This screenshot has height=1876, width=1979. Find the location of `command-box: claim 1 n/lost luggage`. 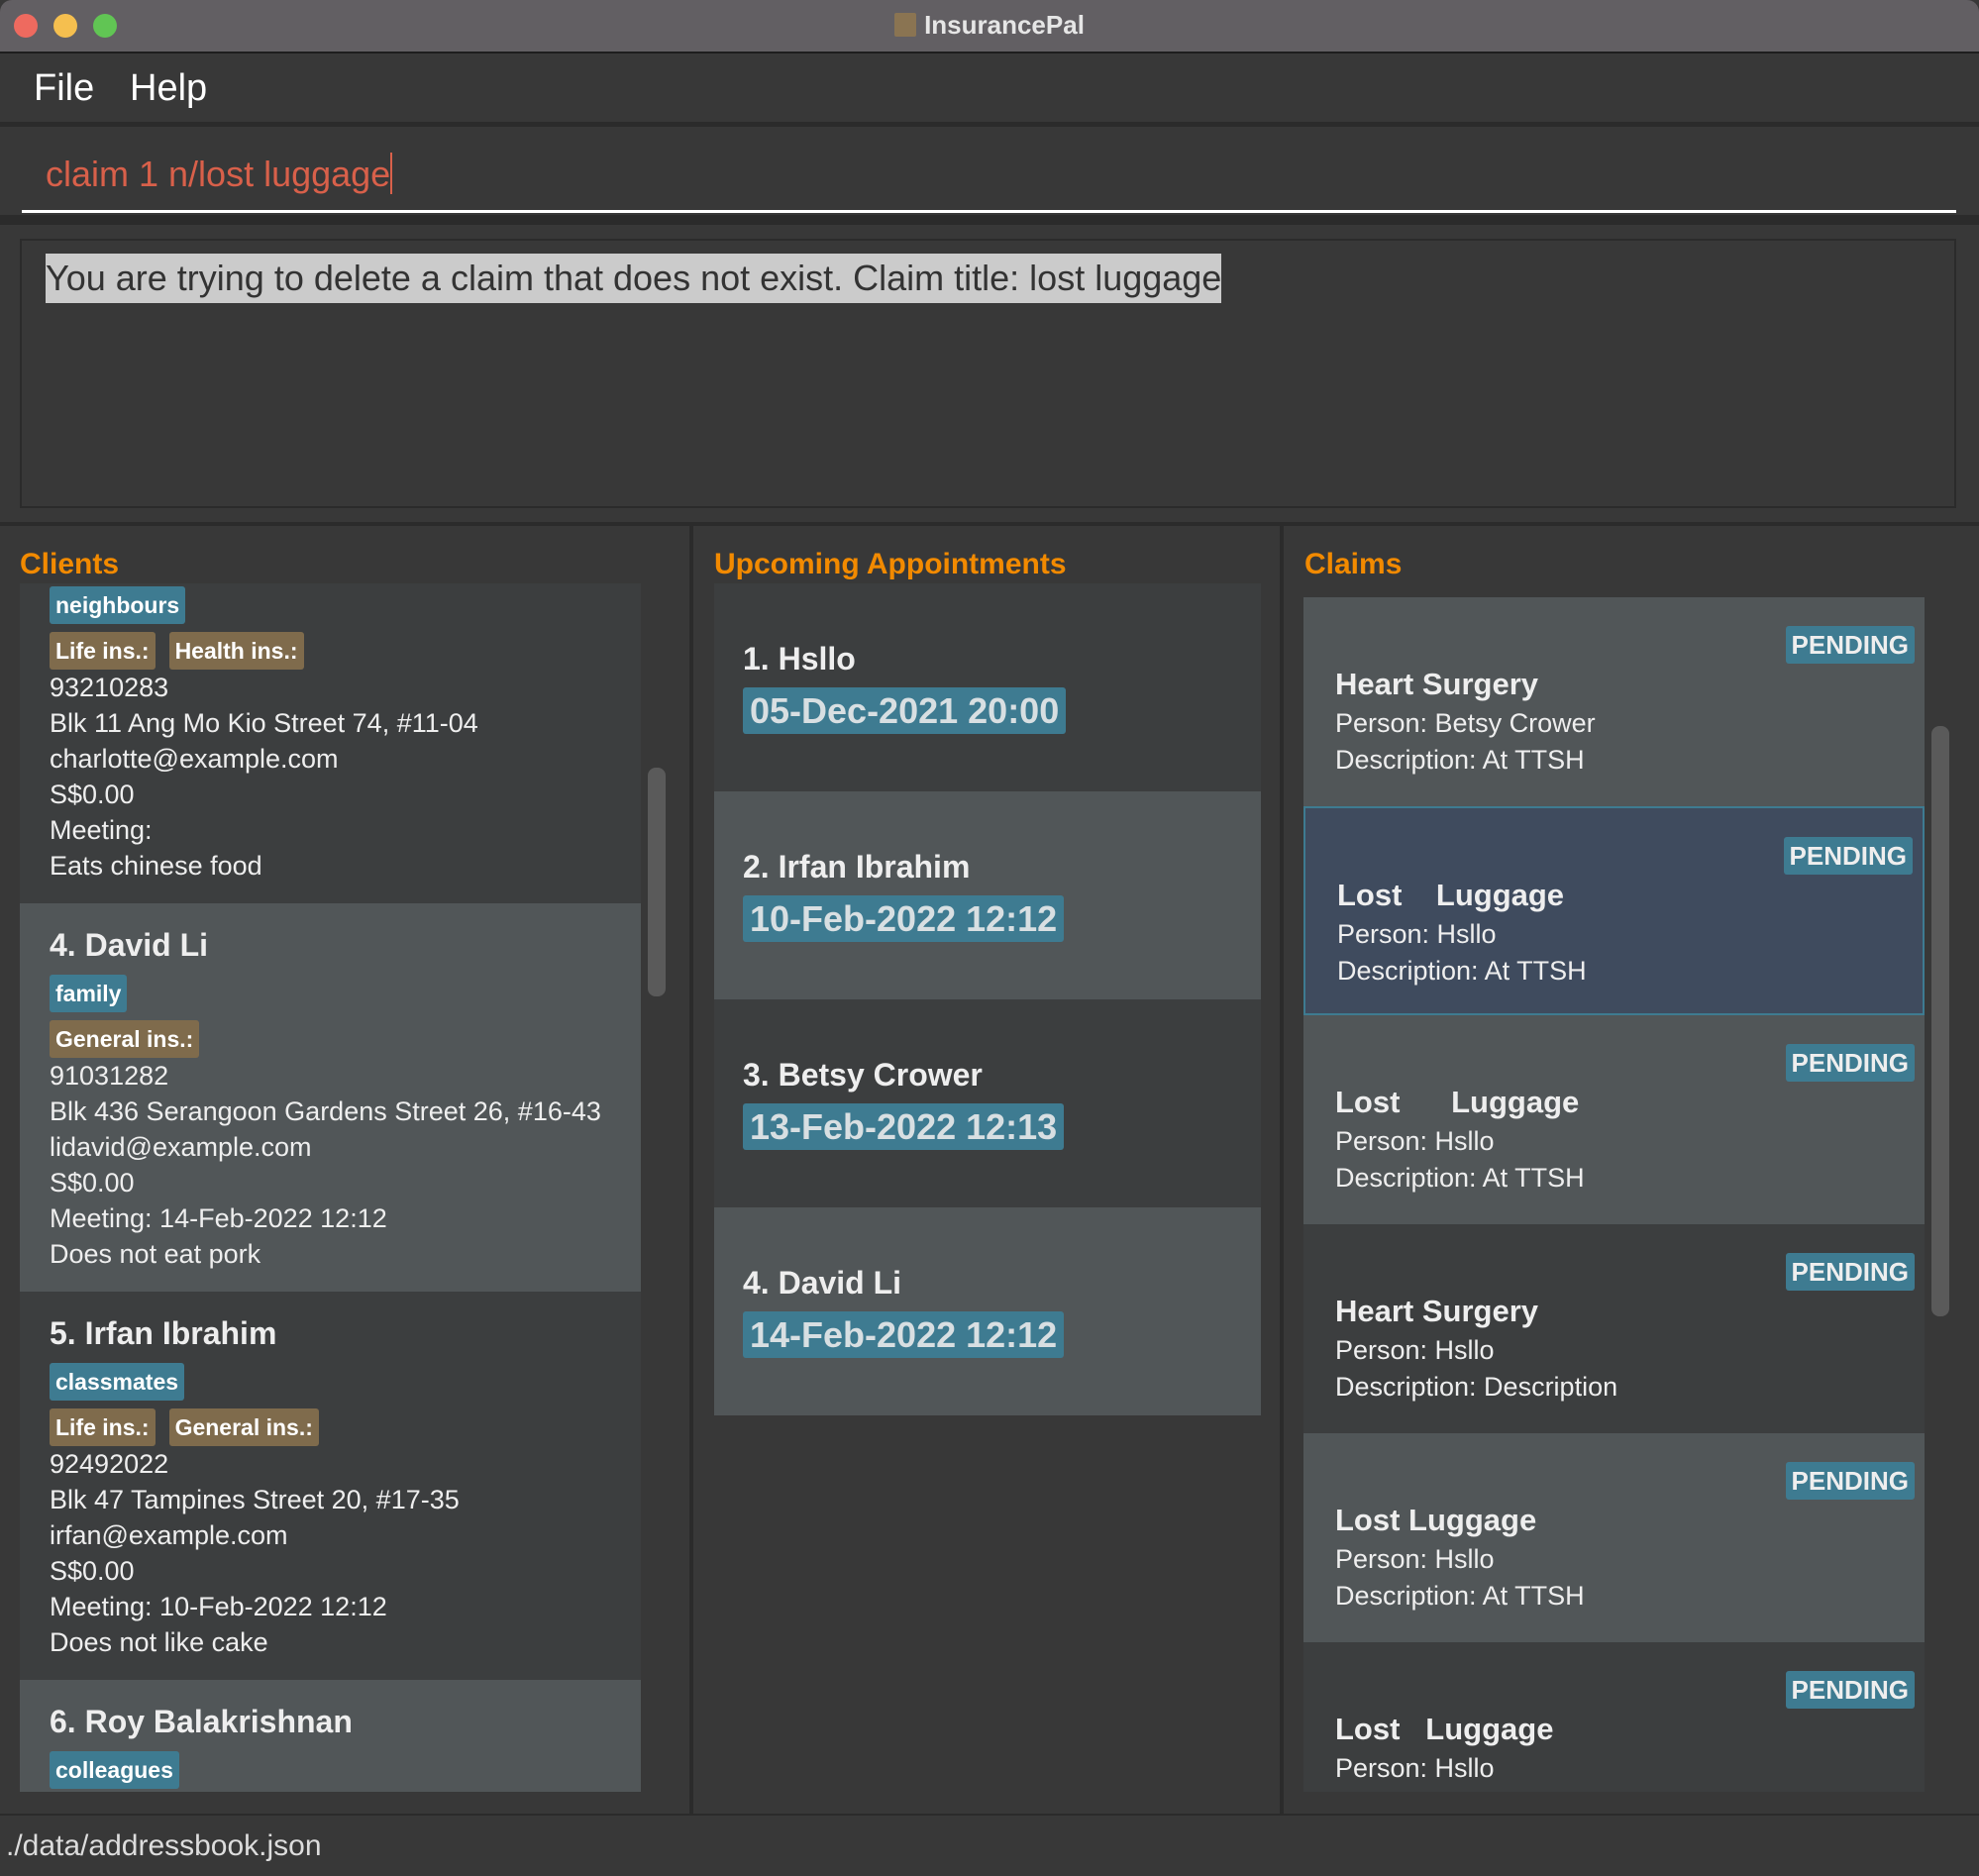

command-box: claim 1 n/lost luggage is located at coordinates (989, 176).